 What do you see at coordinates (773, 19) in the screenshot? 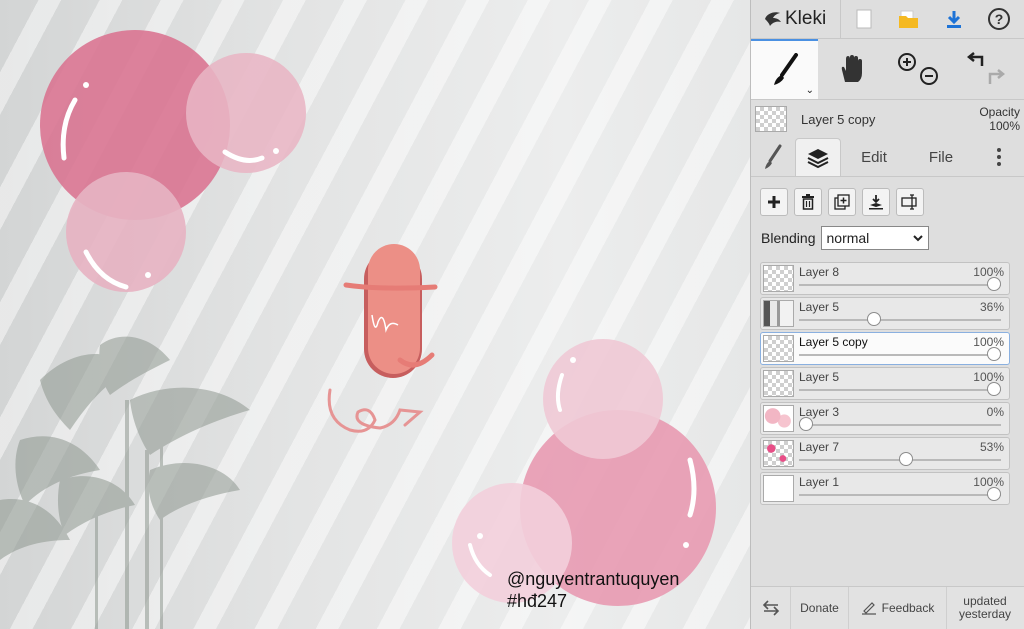
I see `logo-bird-icon` at bounding box center [773, 19].